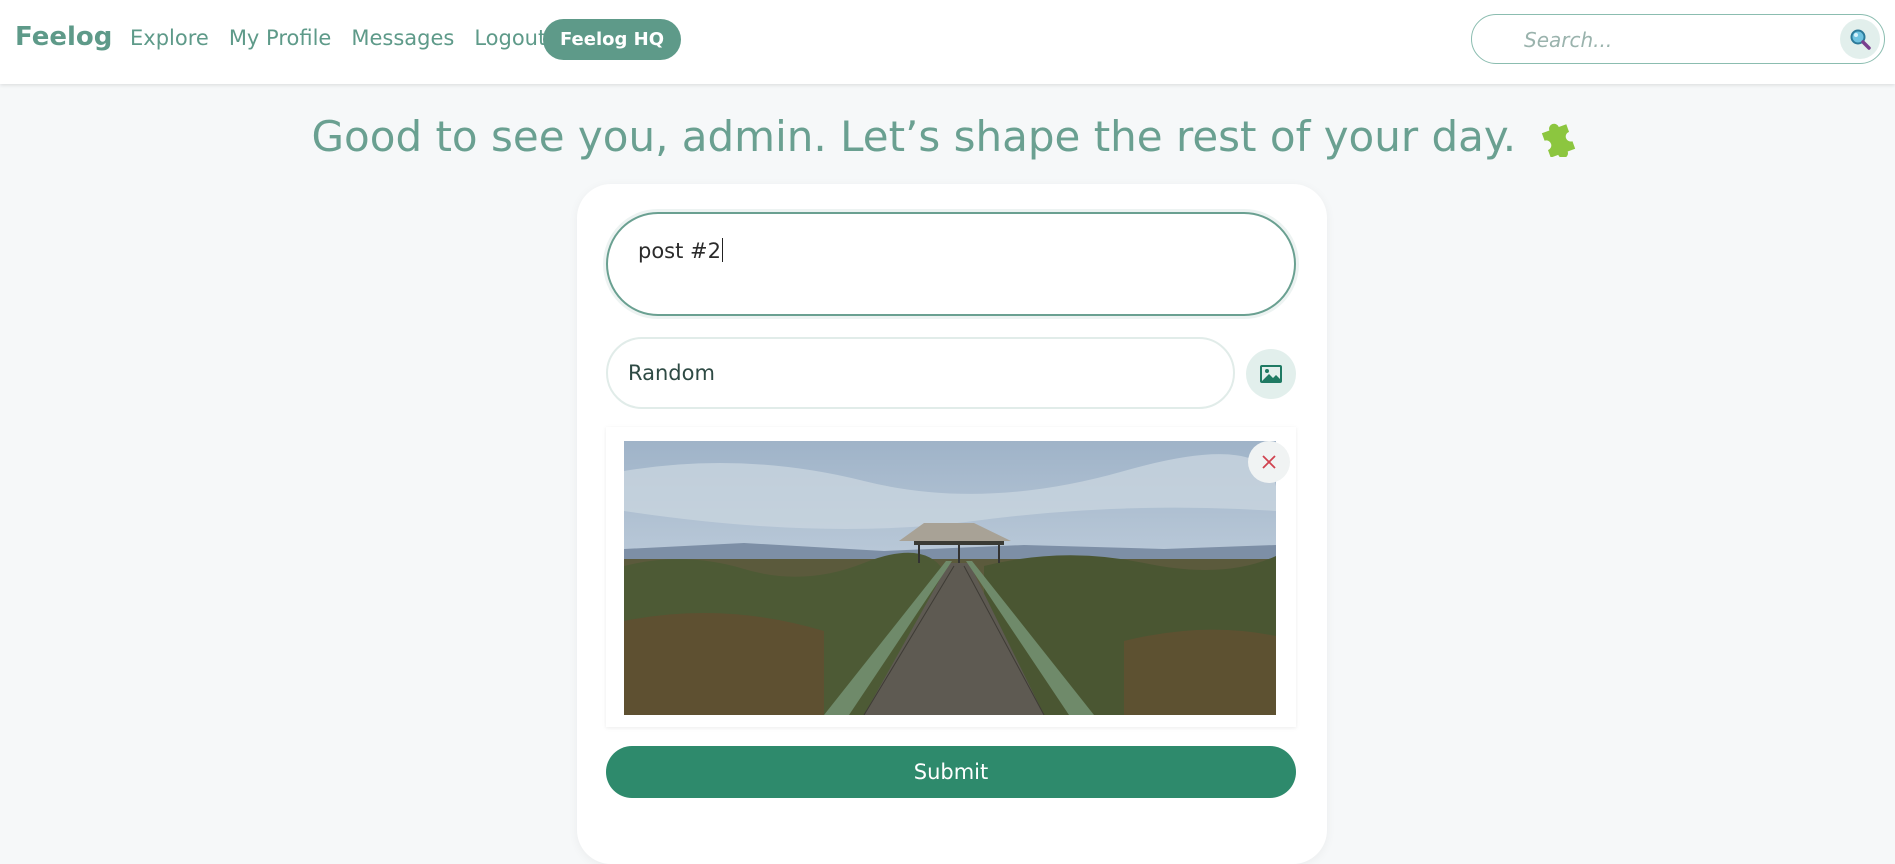  What do you see at coordinates (951, 264) in the screenshot?
I see `post-text-input: post #2` at bounding box center [951, 264].